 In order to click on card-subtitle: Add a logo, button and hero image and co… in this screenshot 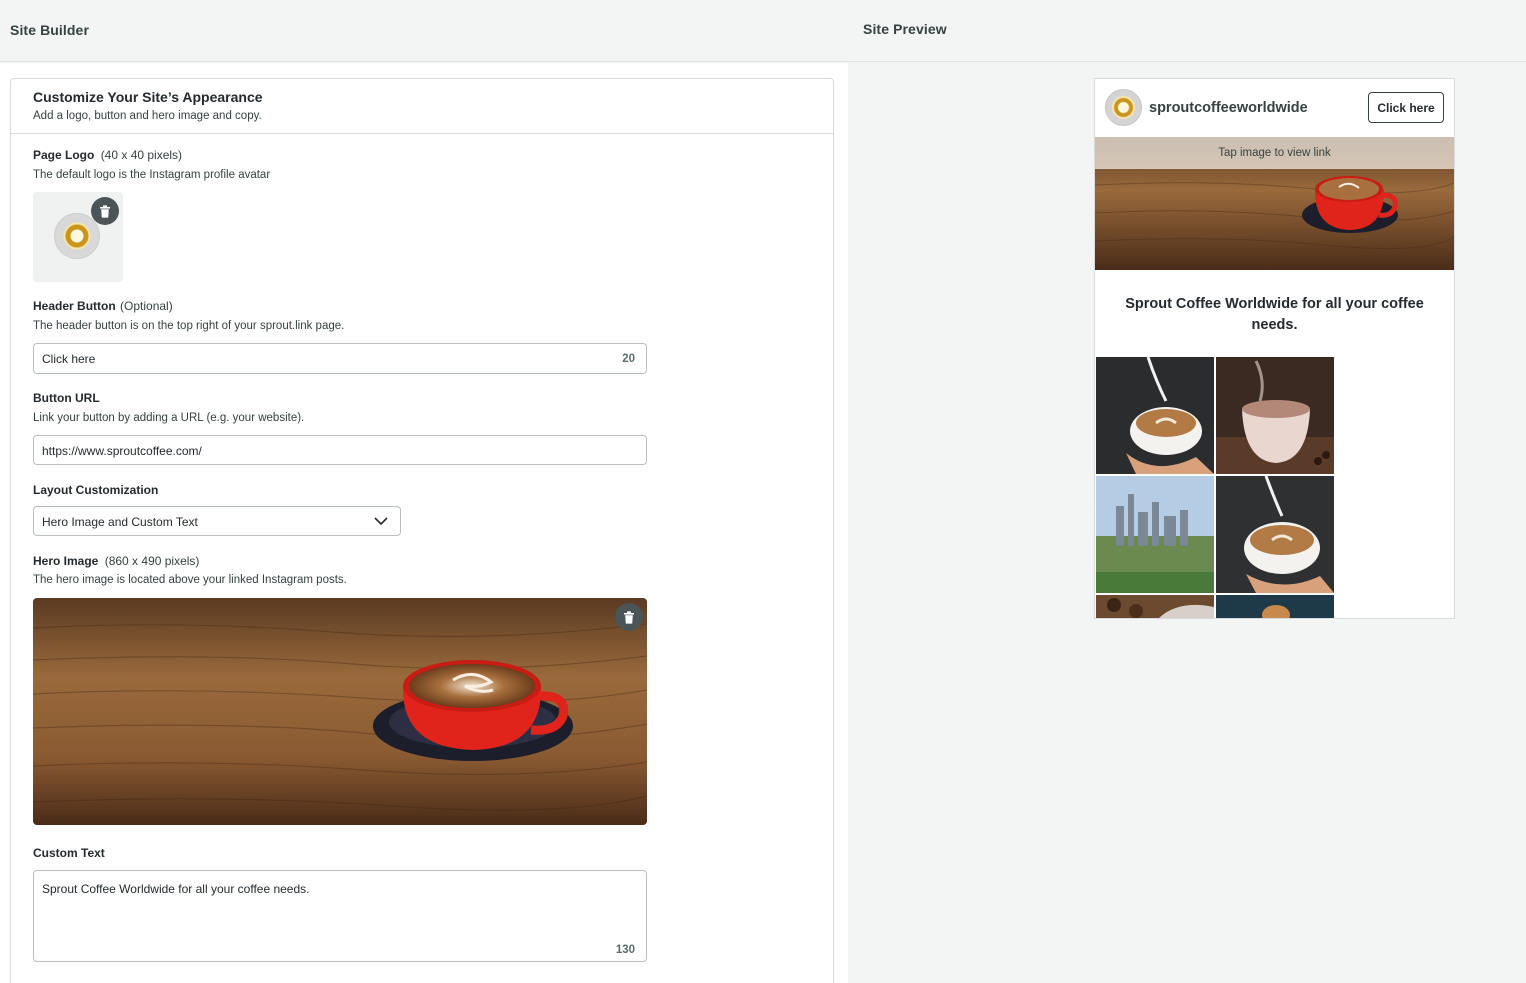, I will do `click(147, 116)`.